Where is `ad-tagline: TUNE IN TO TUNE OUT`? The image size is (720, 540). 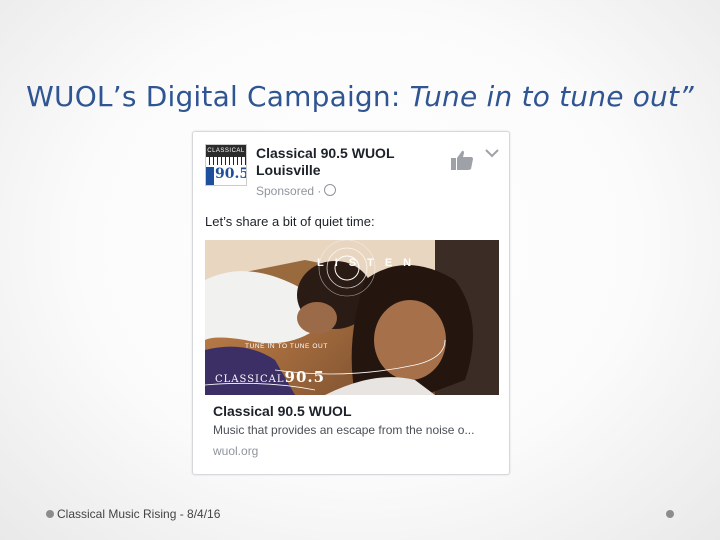 ad-tagline: TUNE IN TO TUNE OUT is located at coordinates (286, 346).